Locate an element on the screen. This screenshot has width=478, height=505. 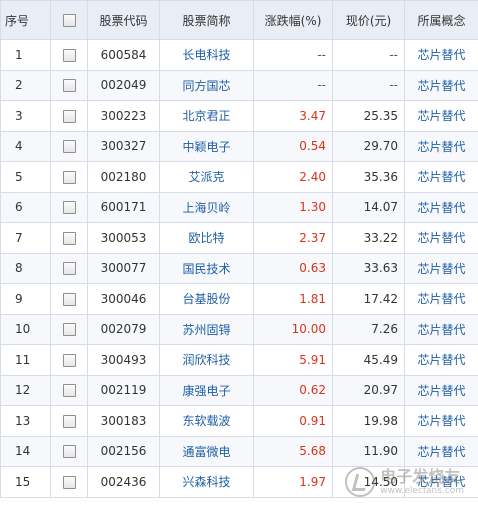
row-name-link: 通富微电 is located at coordinates (206, 451).